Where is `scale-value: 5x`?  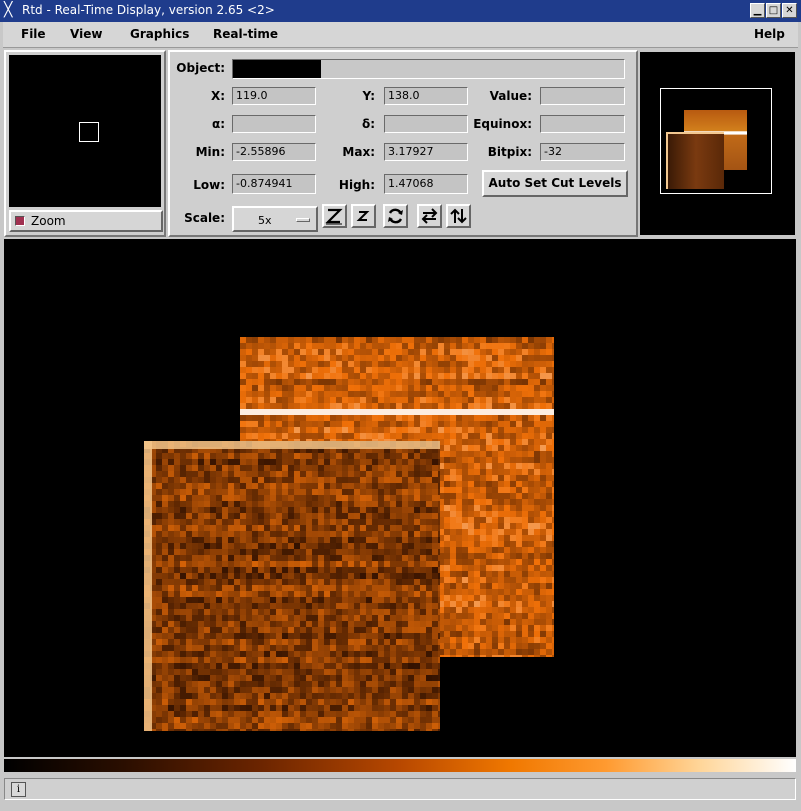 scale-value: 5x is located at coordinates (265, 220).